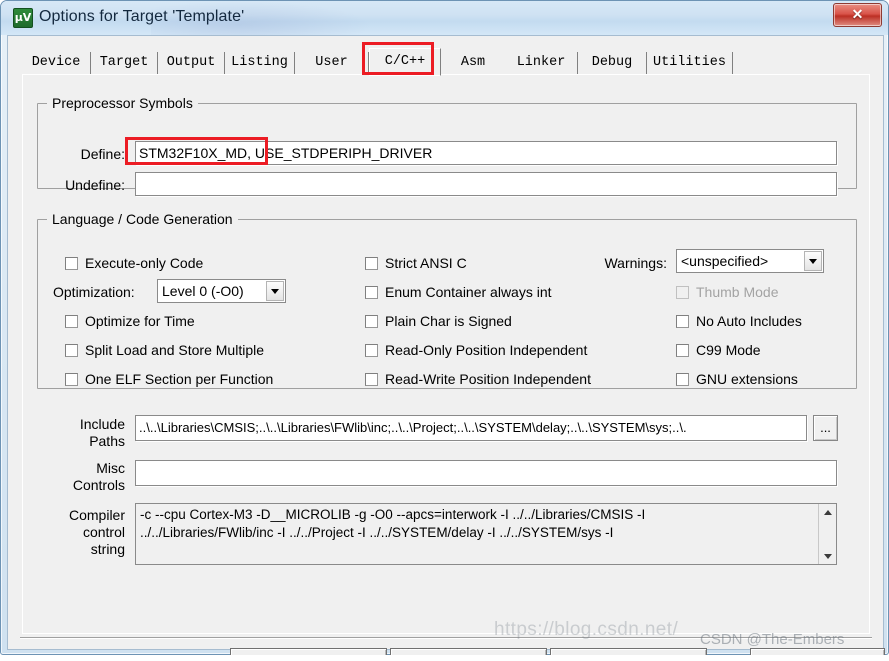 Image resolution: width=889 pixels, height=661 pixels. What do you see at coordinates (124, 63) in the screenshot?
I see `tab-target: Target` at bounding box center [124, 63].